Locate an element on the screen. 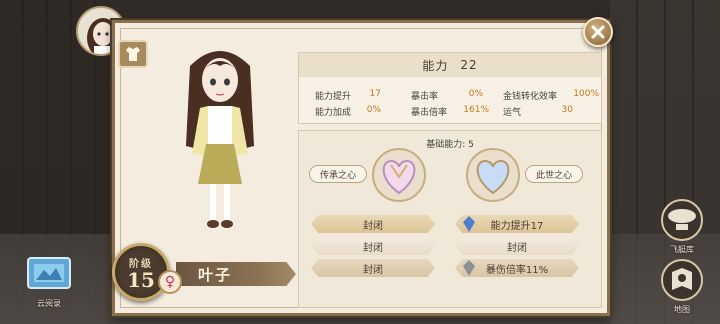 The image size is (720, 324). inheritance-heart-tag: 传承之心 is located at coordinates (338, 174).